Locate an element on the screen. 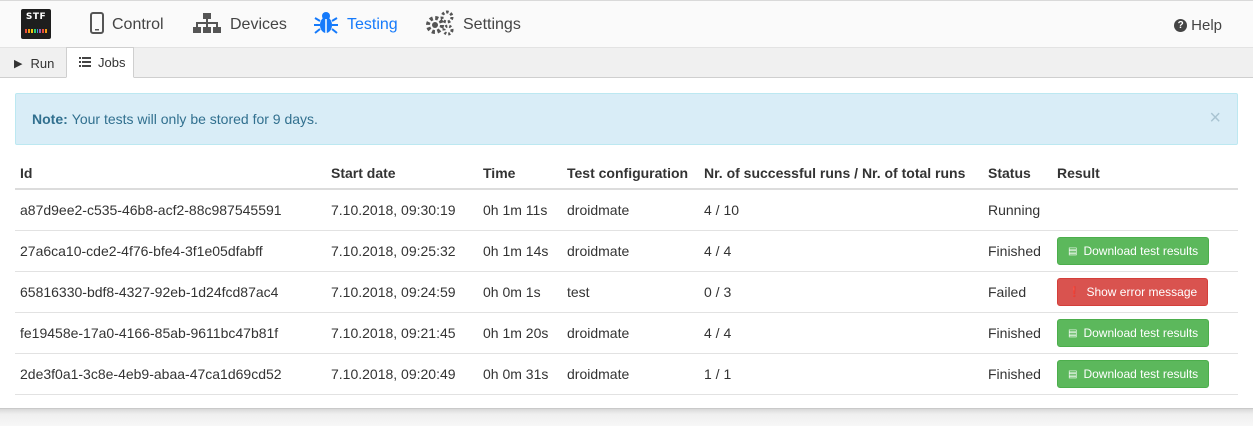 This screenshot has width=1253, height=426. tab-run: ▶ Run is located at coordinates (33, 63).